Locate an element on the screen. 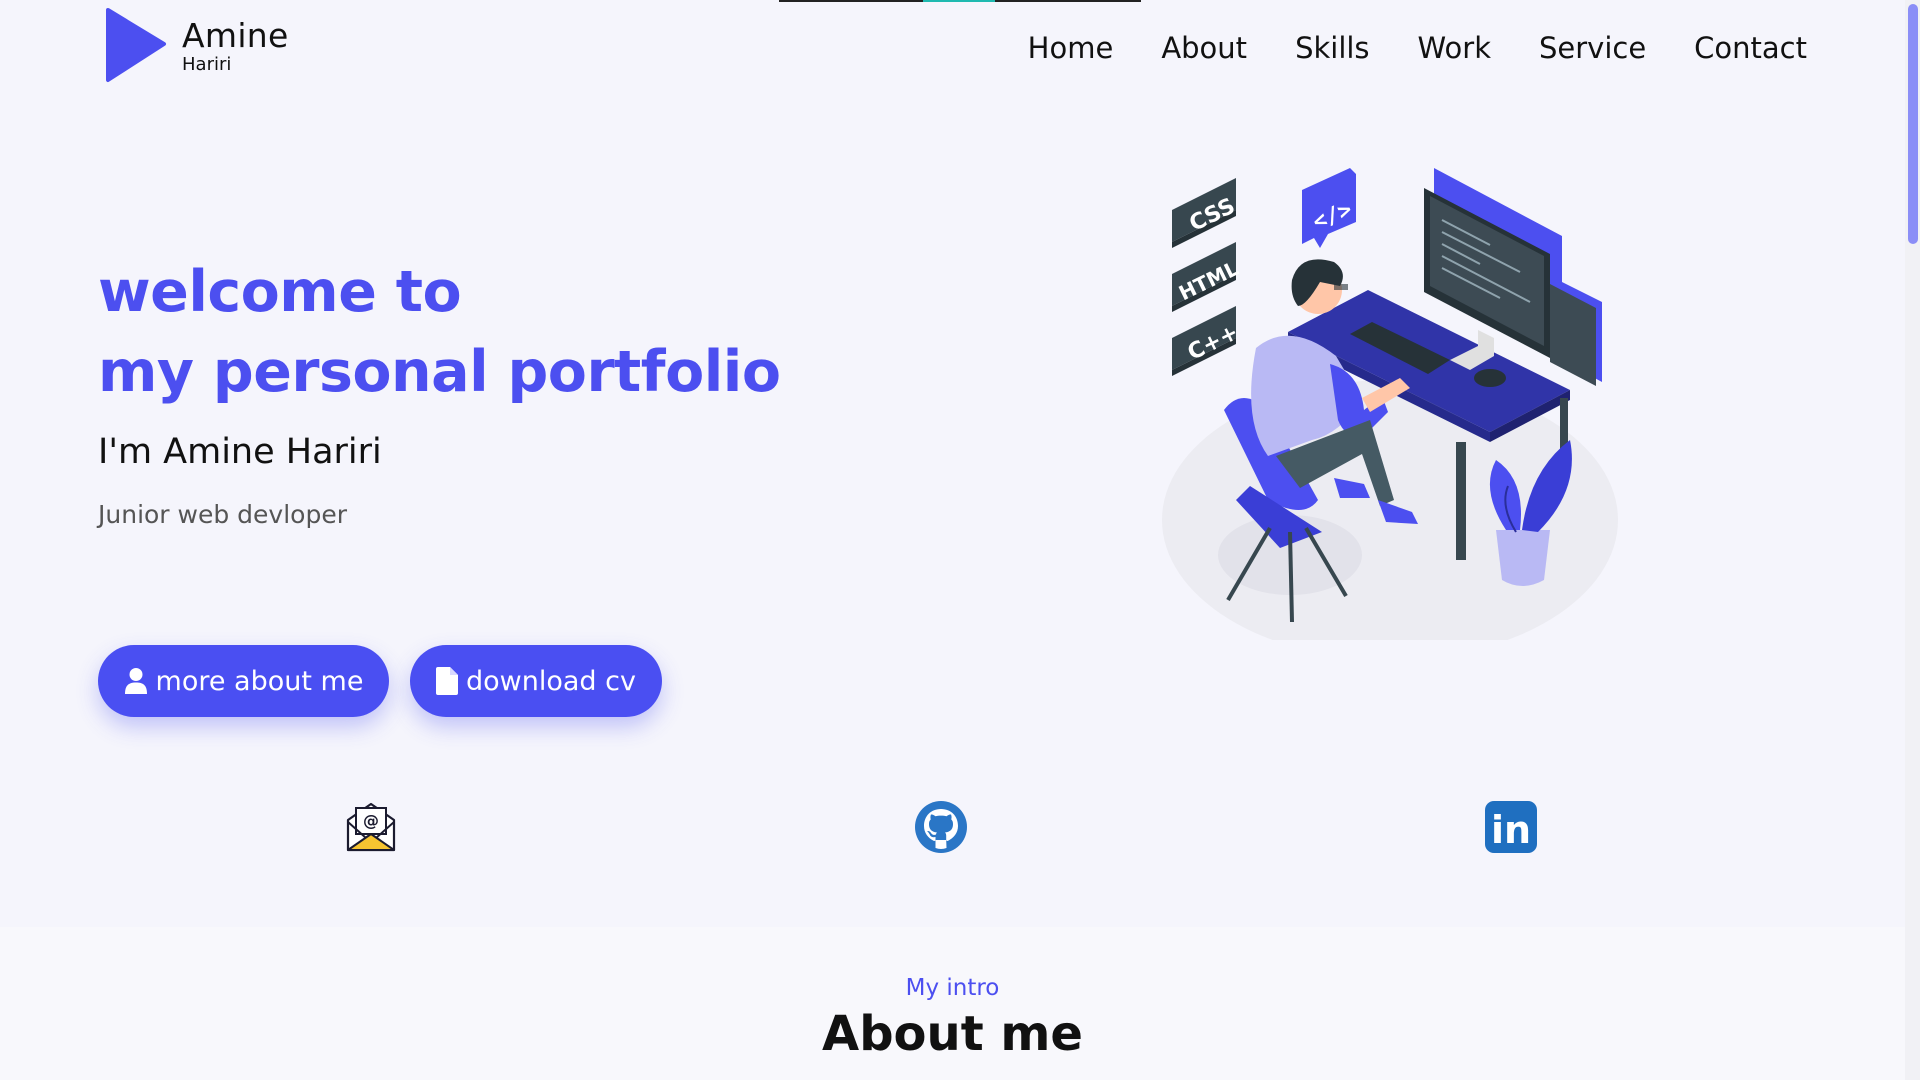 The image size is (1920, 1080). envelope-at-icon: @ is located at coordinates (371, 827).